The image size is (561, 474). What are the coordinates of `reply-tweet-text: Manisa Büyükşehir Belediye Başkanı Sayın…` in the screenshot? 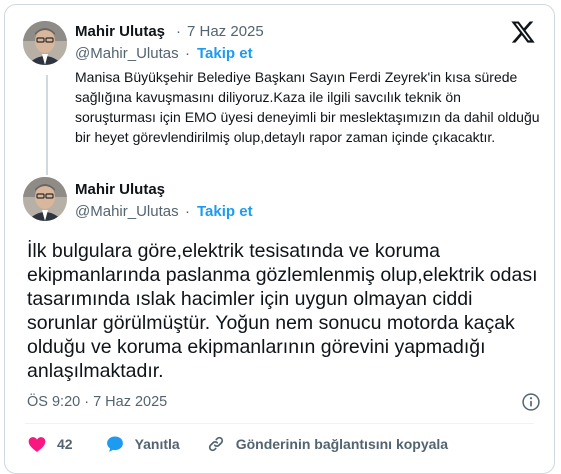 It's located at (307, 107).